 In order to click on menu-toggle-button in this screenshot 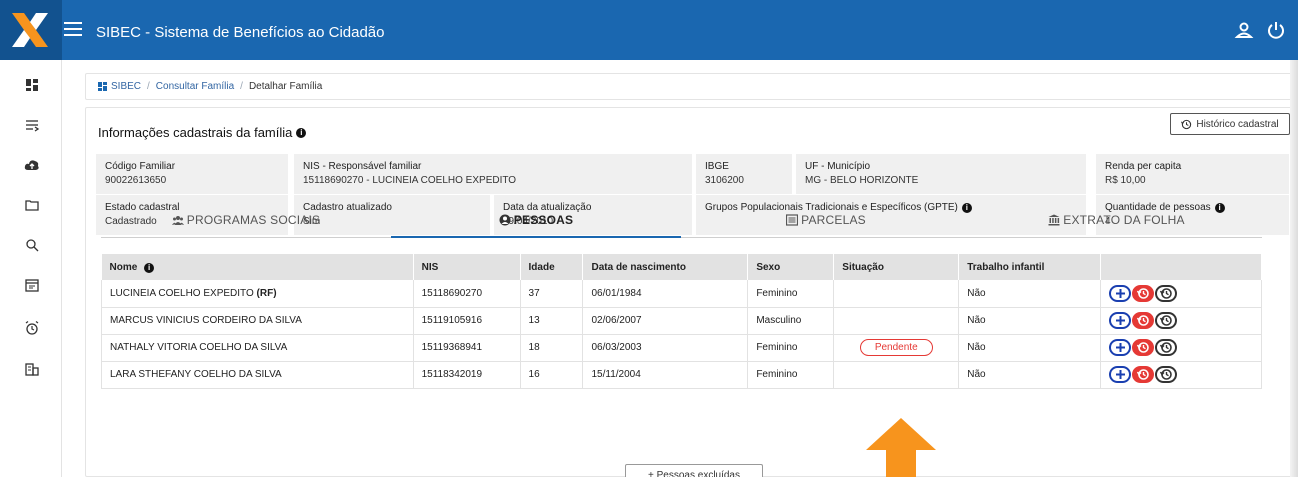, I will do `click(73, 30)`.